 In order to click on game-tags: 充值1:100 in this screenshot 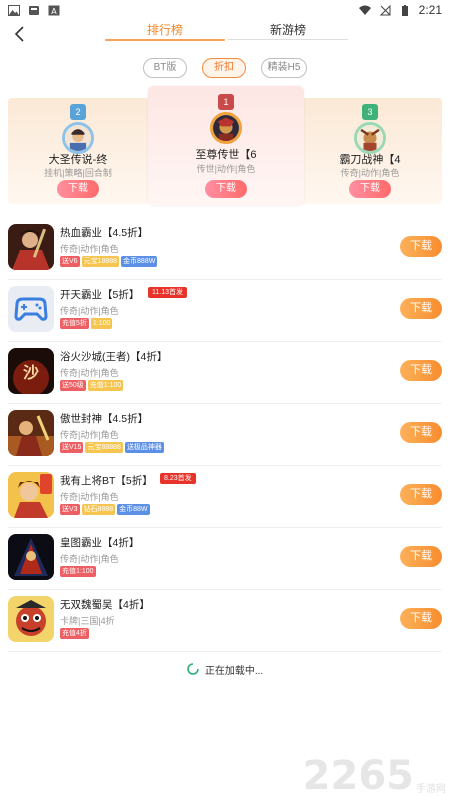, I will do `click(78, 571)`.